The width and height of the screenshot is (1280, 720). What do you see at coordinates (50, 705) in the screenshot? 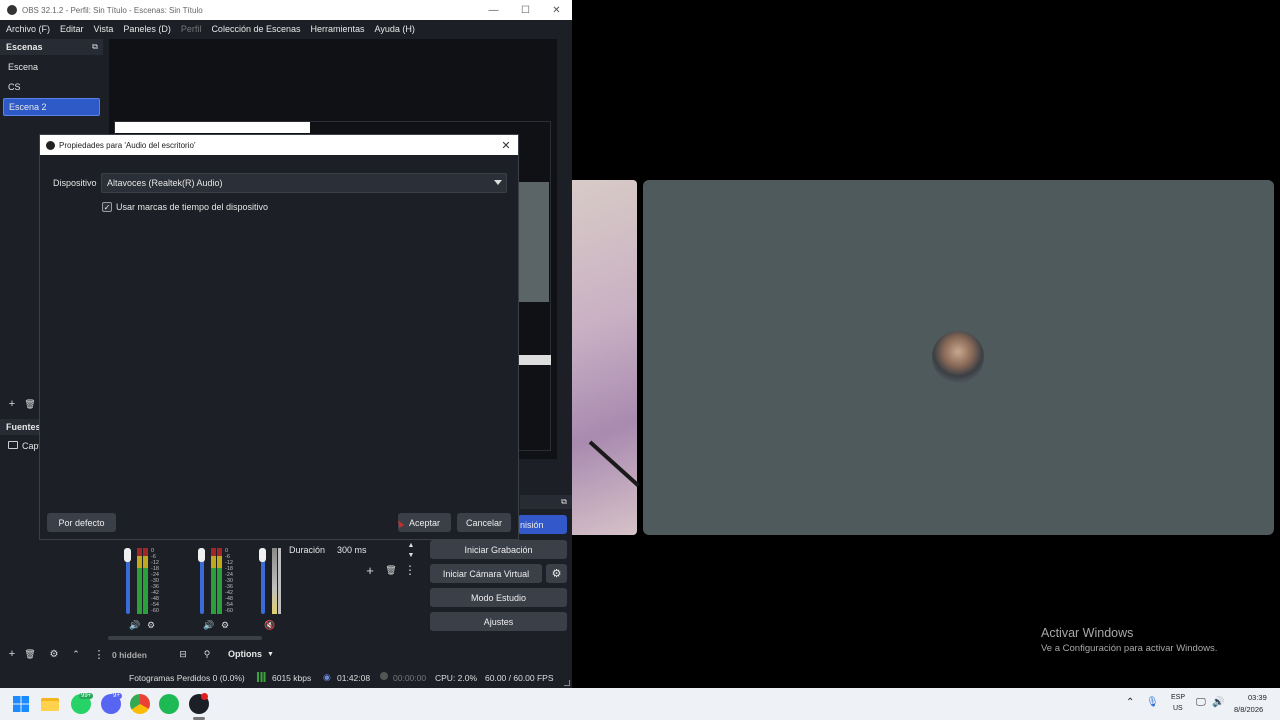
I see `file-explorer-icon` at bounding box center [50, 705].